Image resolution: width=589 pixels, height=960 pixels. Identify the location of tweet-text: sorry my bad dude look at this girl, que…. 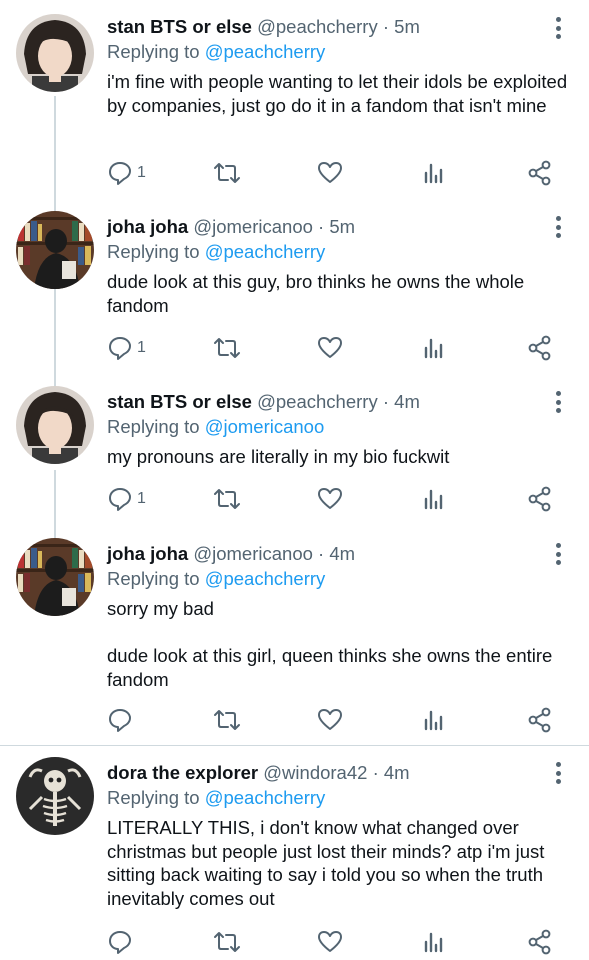
(330, 644).